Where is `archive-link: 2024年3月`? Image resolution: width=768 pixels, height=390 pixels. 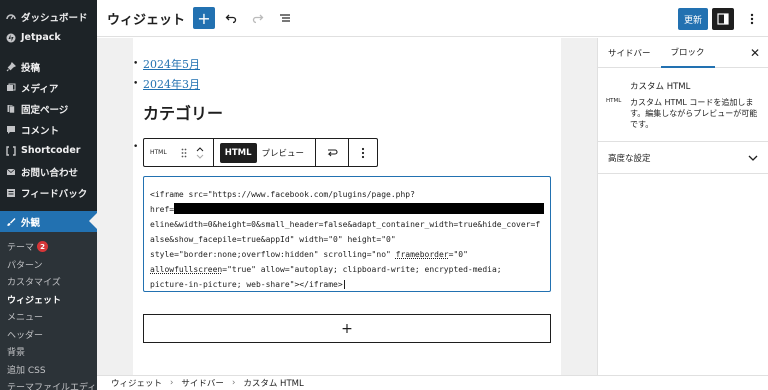 archive-link: 2024年3月 is located at coordinates (171, 84).